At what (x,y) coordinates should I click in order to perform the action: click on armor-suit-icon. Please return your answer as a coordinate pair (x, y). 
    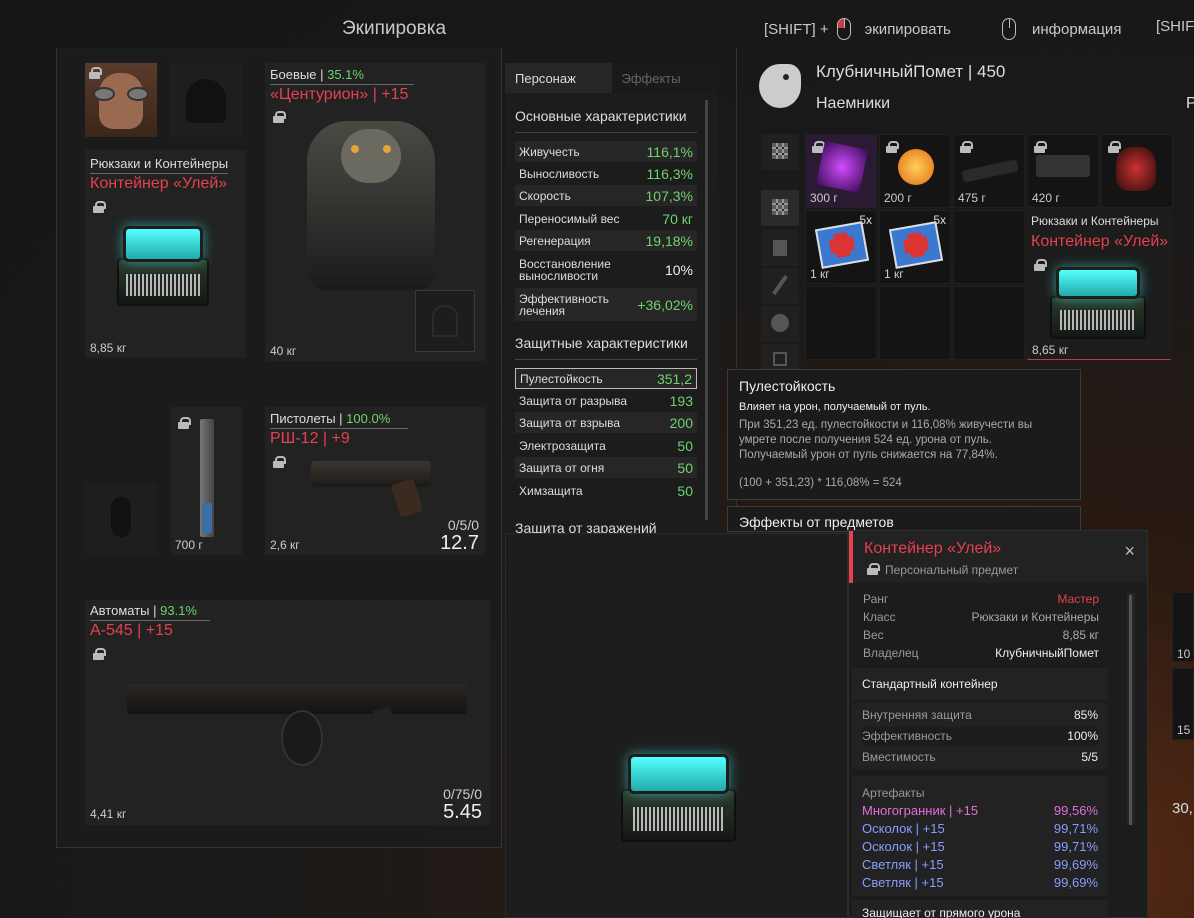
    Looking at the image, I should click on (371, 206).